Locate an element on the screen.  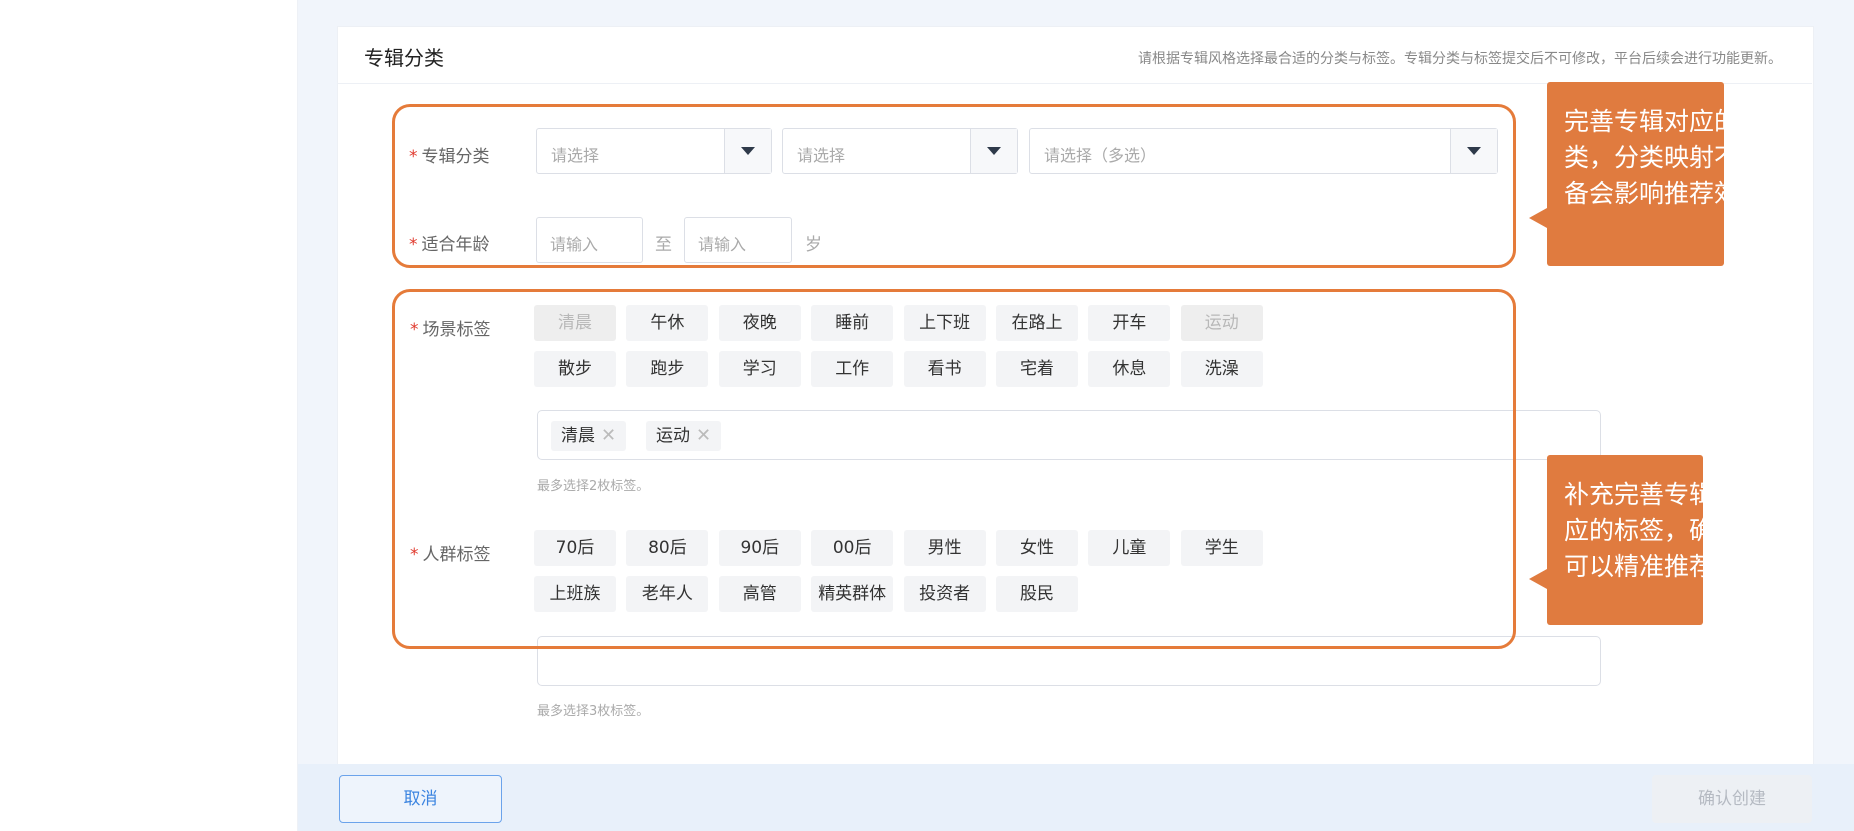
category-highlight-outline is located at coordinates (954, 186).